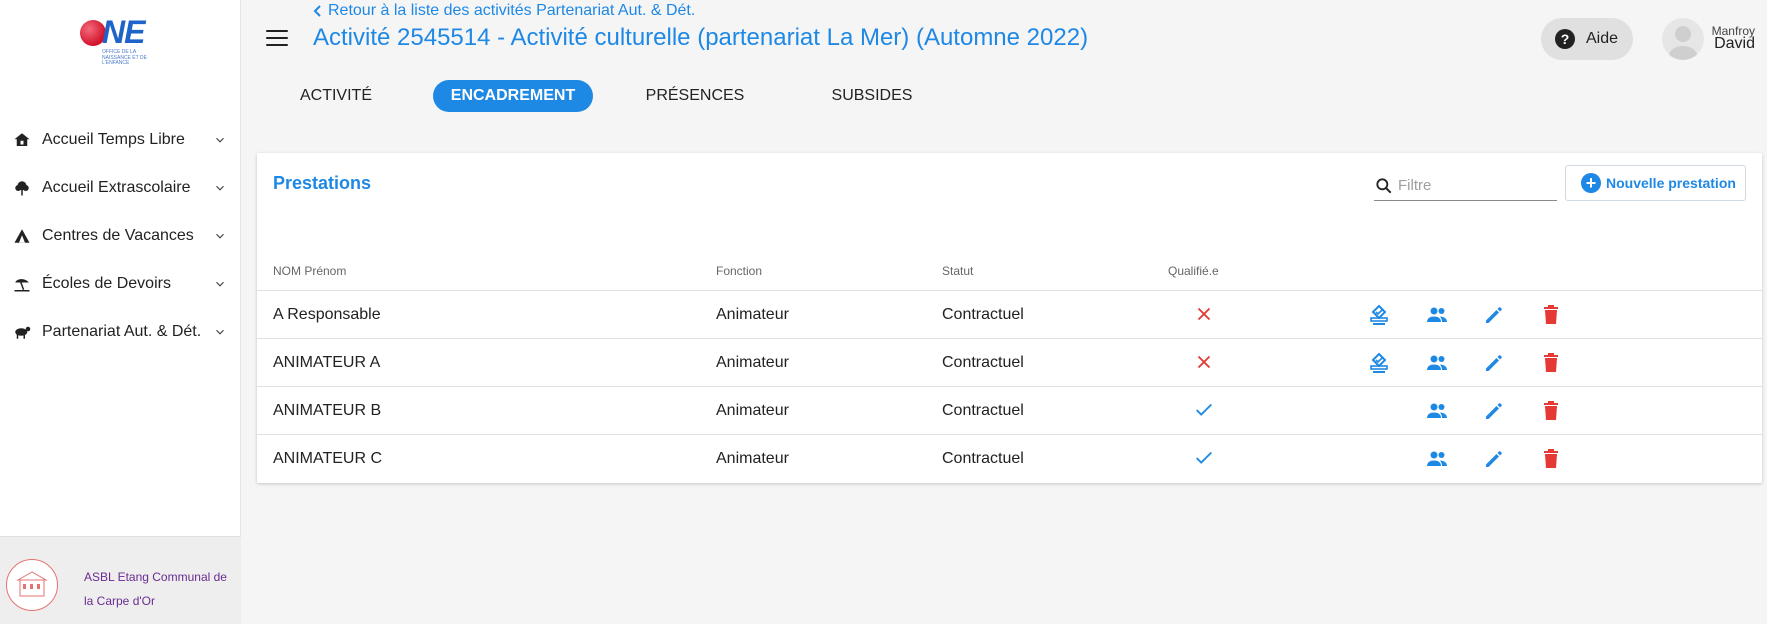 The height and width of the screenshot is (624, 1767). Describe the element at coordinates (116, 187) in the screenshot. I see `sidebar-item-label: Accueil Extrascolaire` at that location.